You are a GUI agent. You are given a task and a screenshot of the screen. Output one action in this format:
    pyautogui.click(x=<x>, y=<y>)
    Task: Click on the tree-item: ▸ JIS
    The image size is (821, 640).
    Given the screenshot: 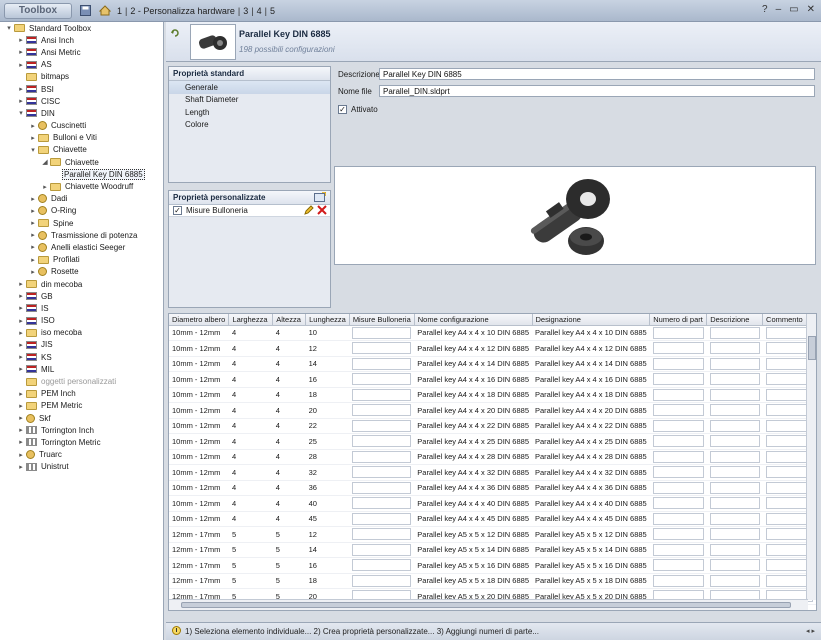 What is the action you would take?
    pyautogui.click(x=81, y=345)
    